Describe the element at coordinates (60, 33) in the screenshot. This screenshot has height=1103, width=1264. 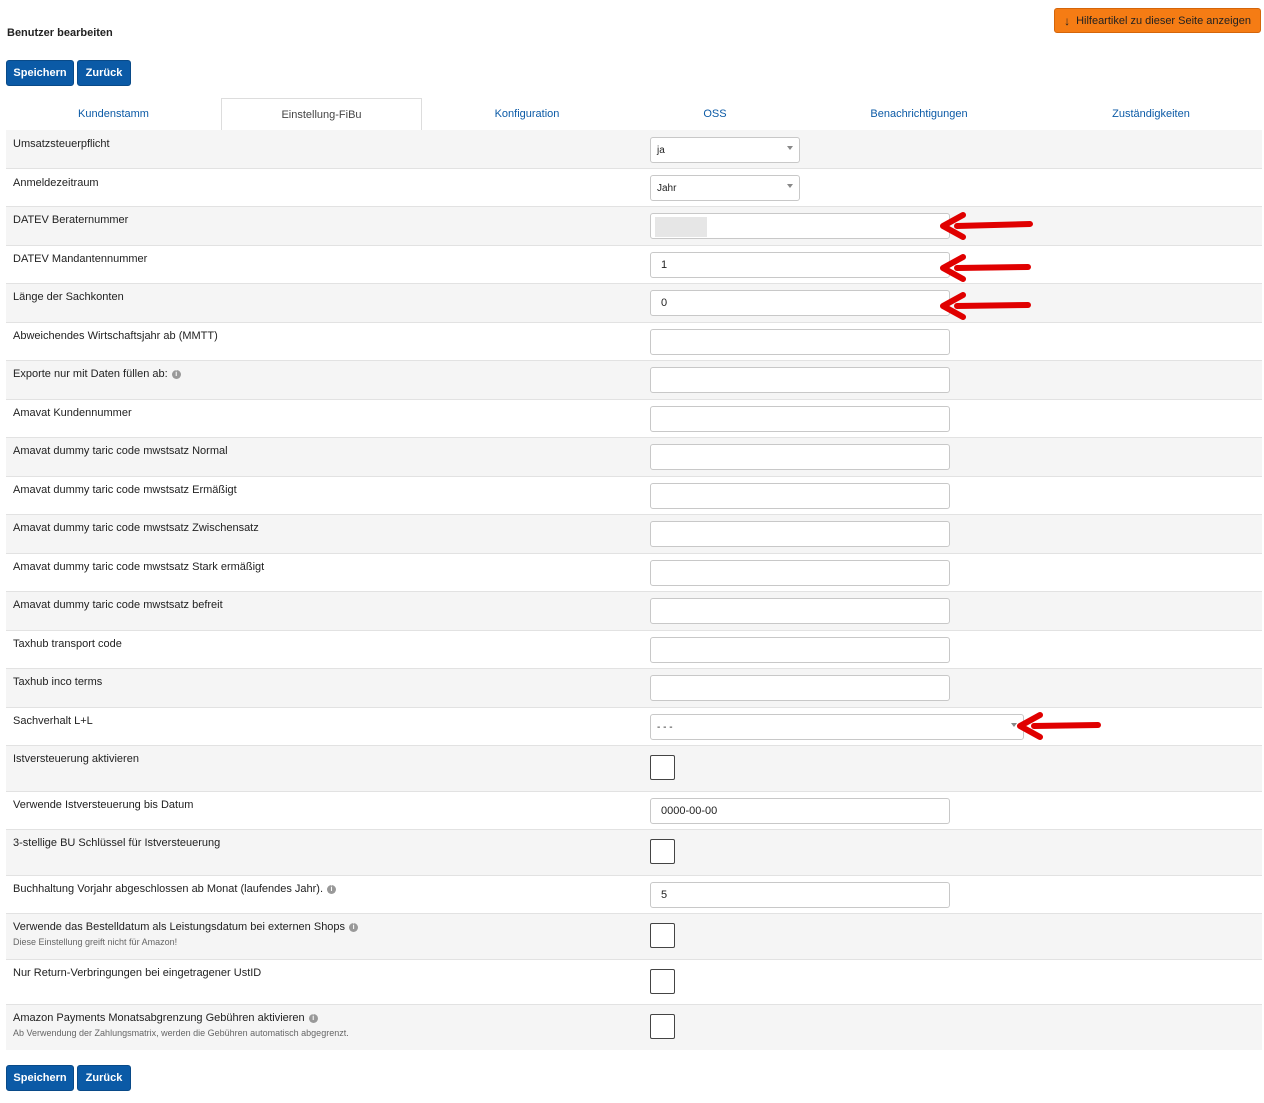
I see `page-title: Benutzer bearbeiten` at that location.